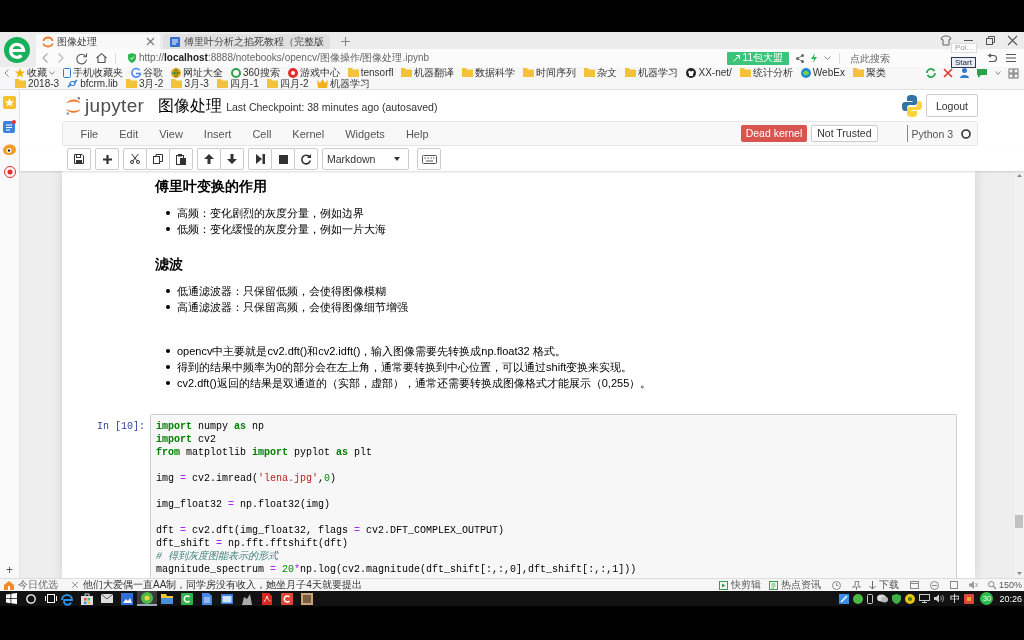  I want to click on cell-type-dropdown: Markdown, so click(365, 159).